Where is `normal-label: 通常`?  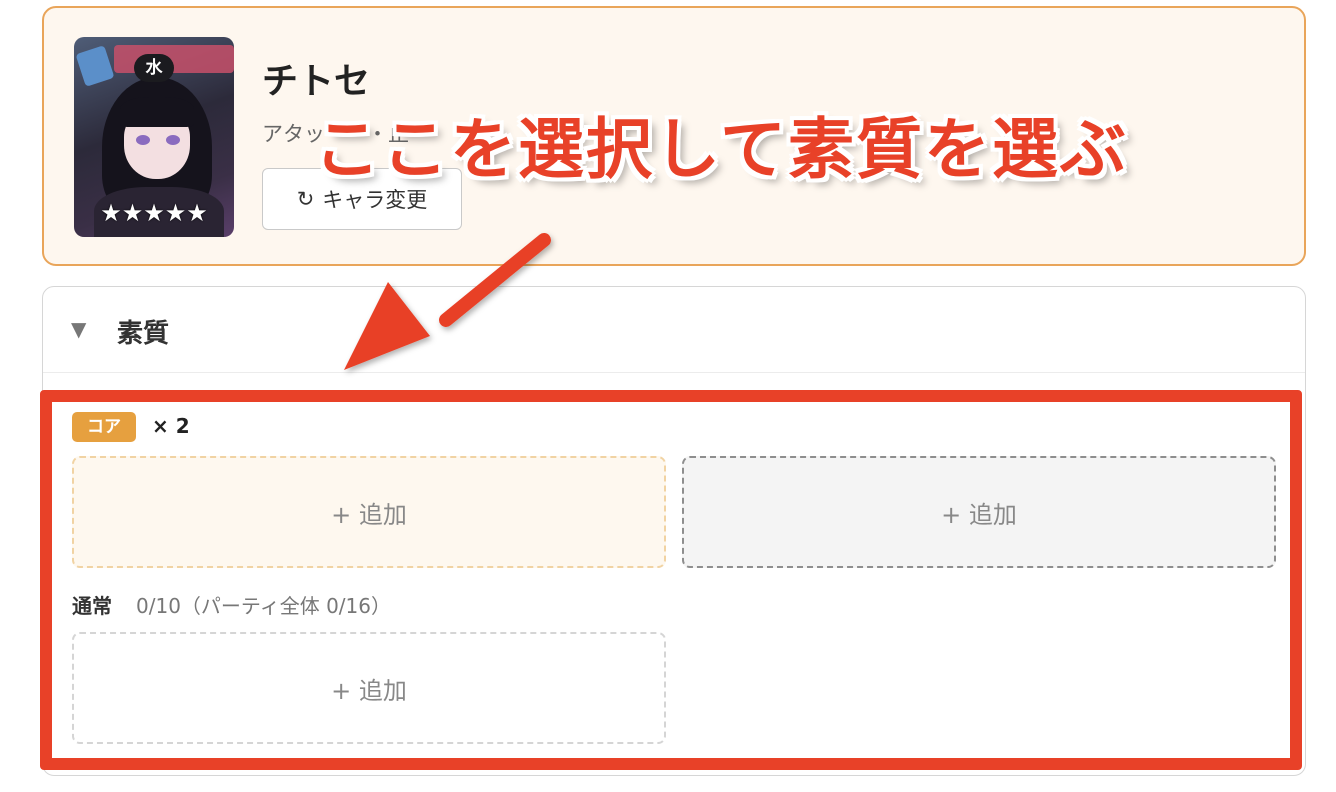 normal-label: 通常 is located at coordinates (92, 606).